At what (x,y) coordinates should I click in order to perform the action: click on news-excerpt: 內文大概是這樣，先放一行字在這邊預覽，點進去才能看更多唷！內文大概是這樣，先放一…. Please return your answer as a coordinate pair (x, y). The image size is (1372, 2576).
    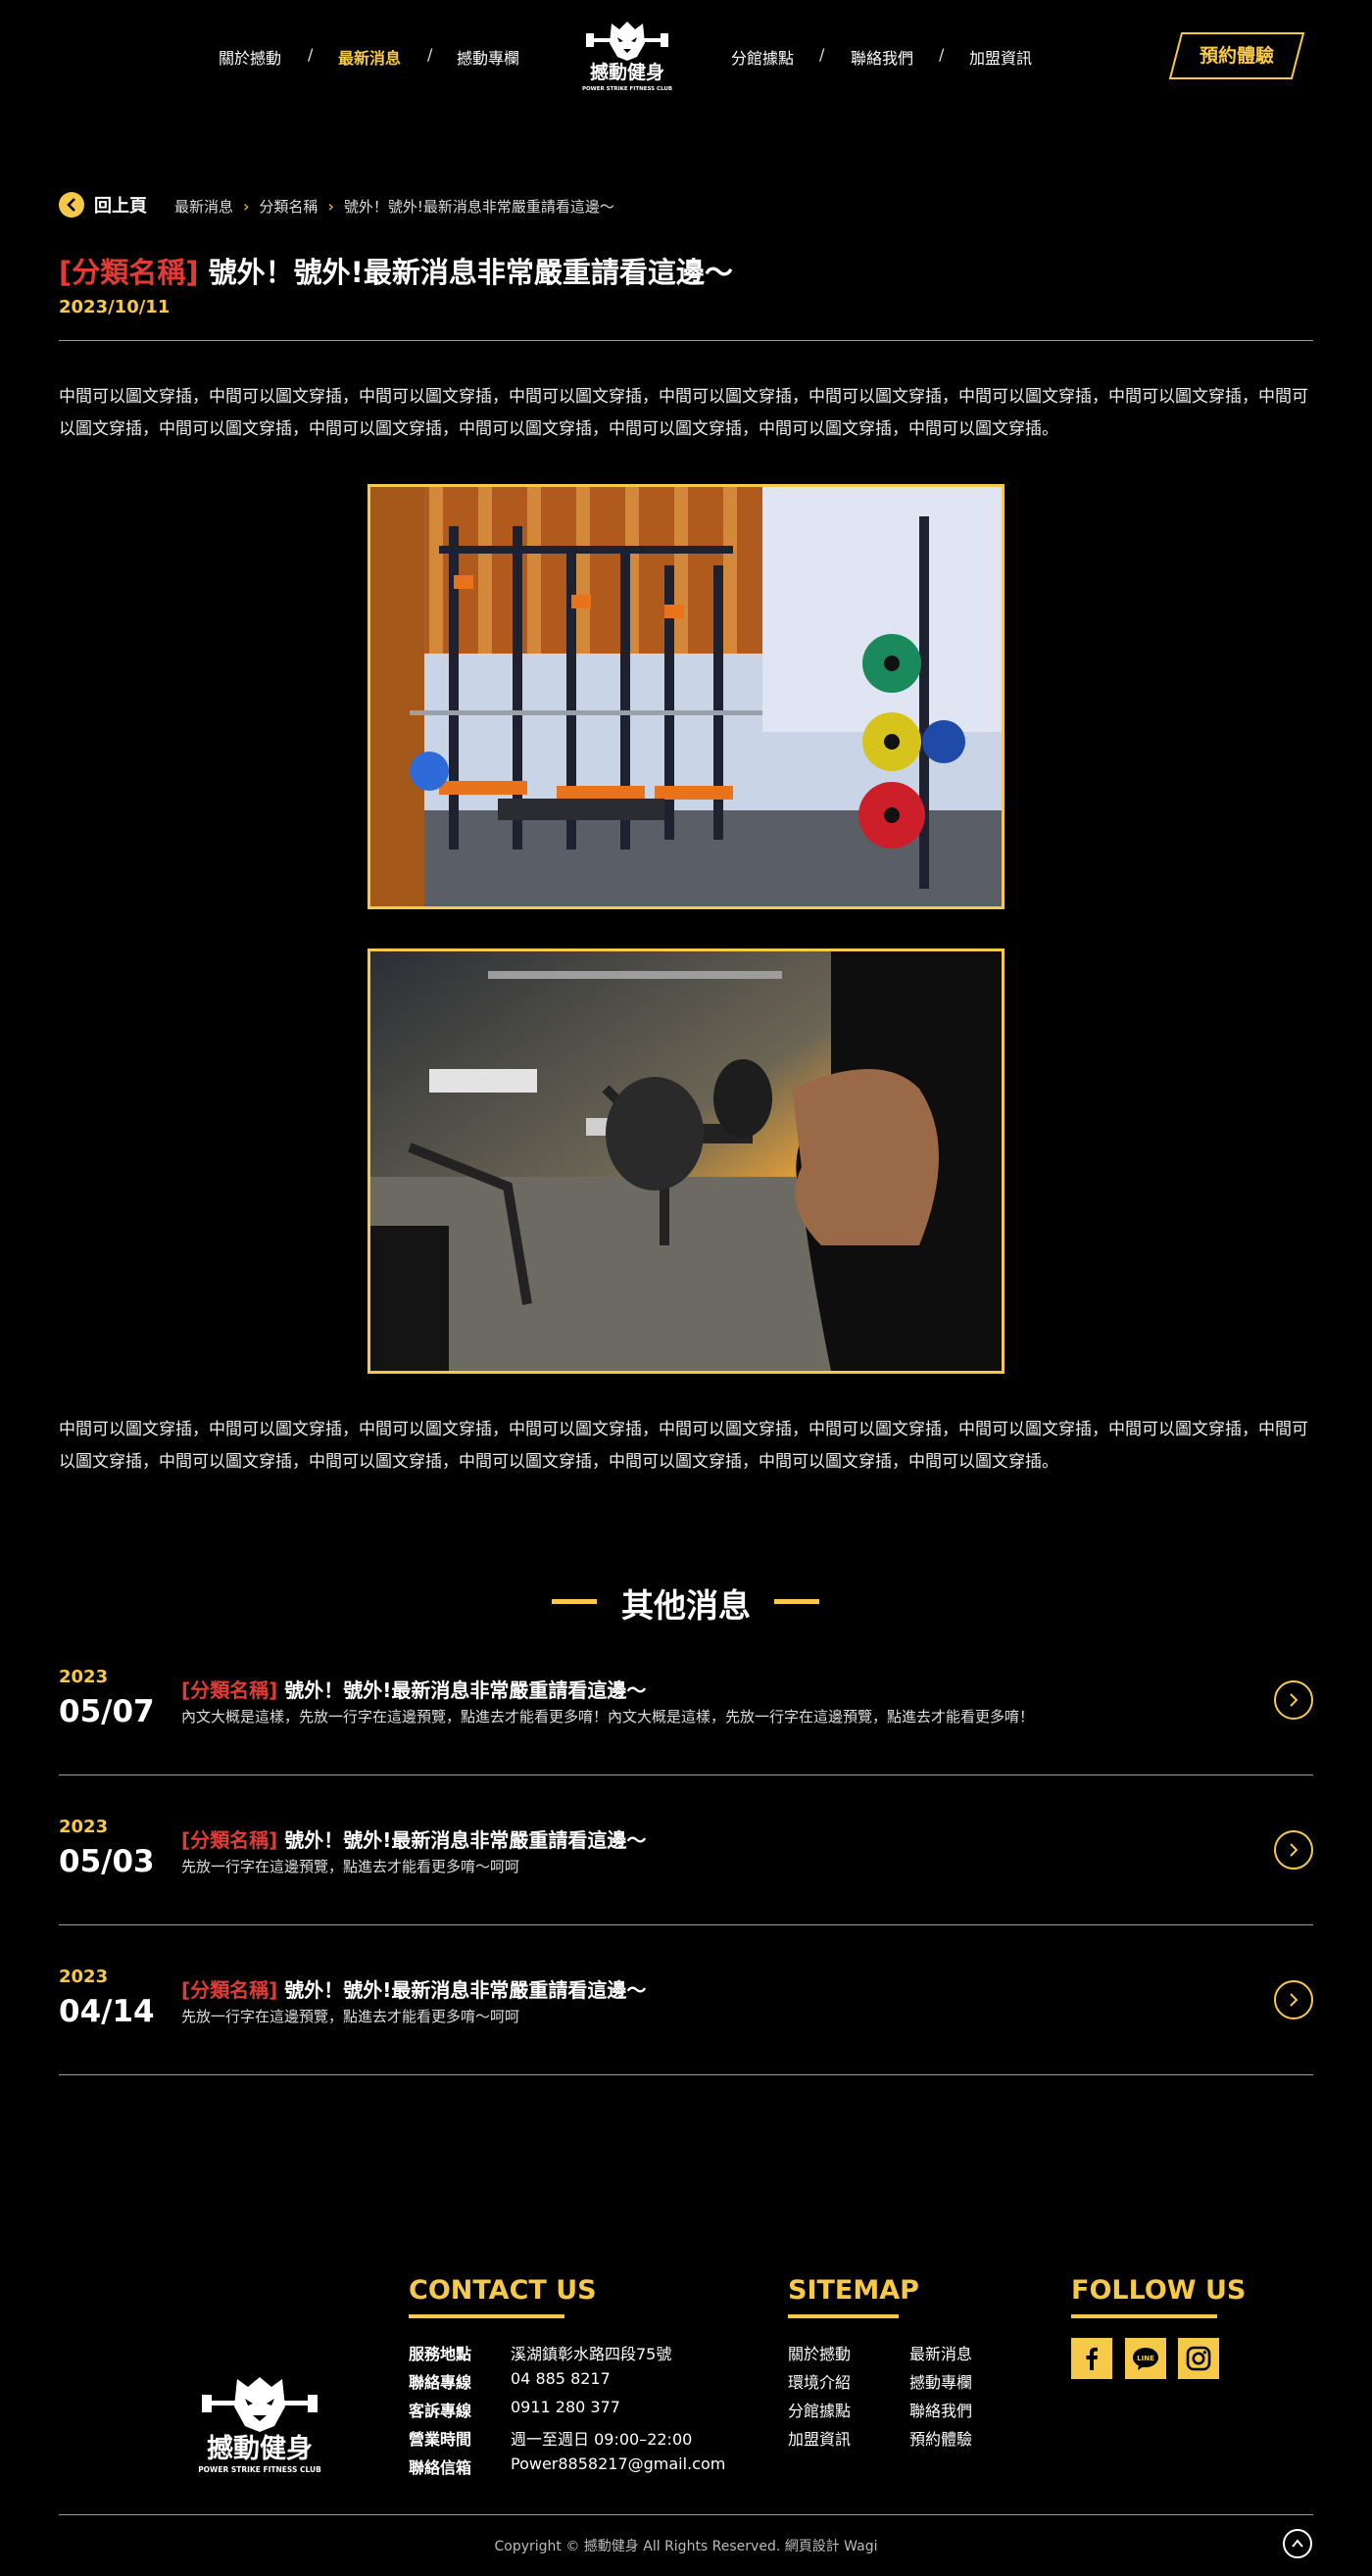
    Looking at the image, I should click on (608, 1716).